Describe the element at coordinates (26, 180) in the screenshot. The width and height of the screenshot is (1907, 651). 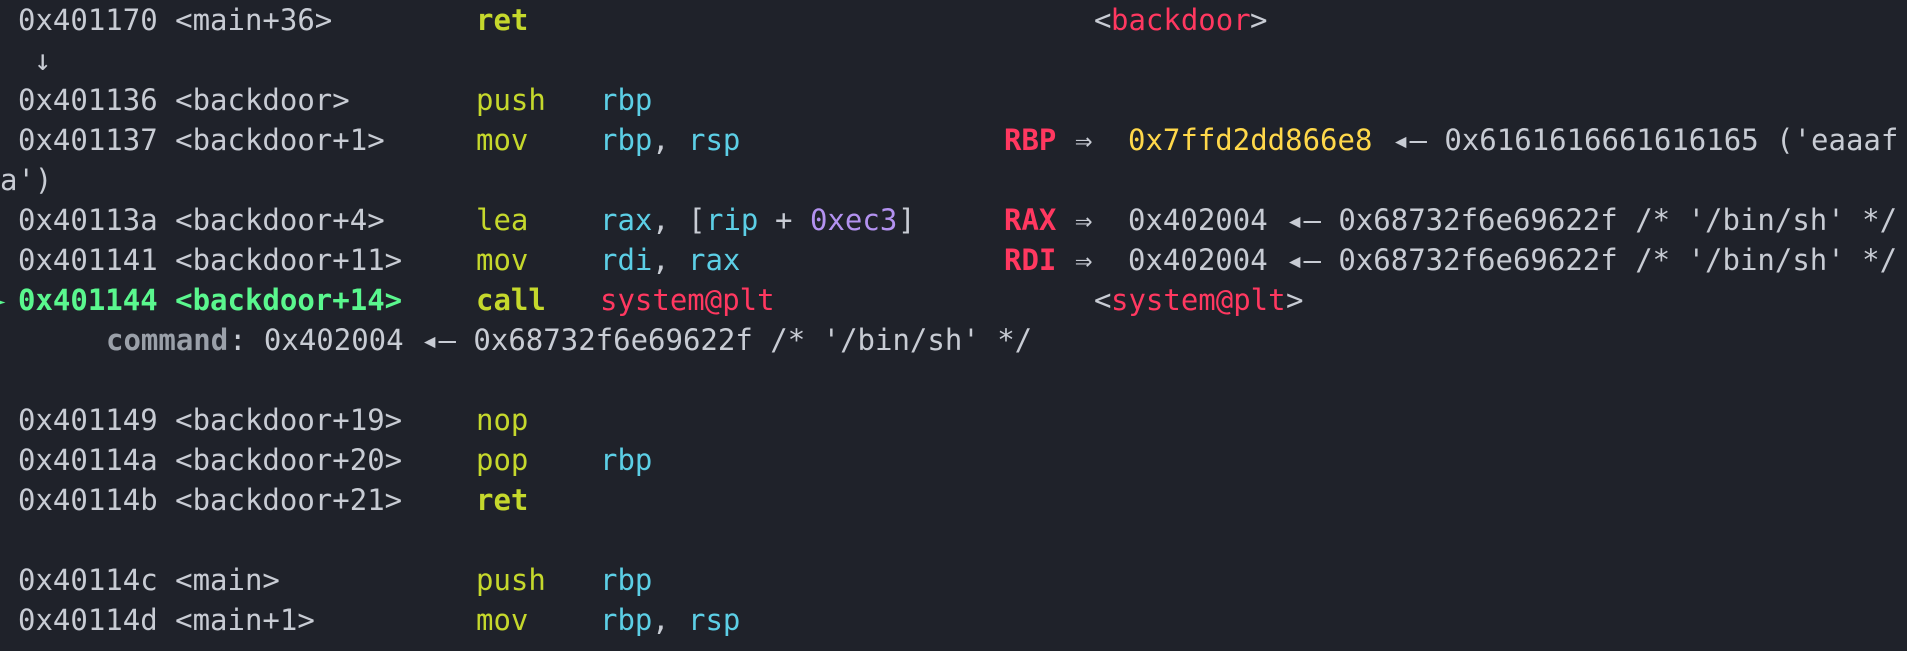
I see `wrapped-text: a')` at that location.